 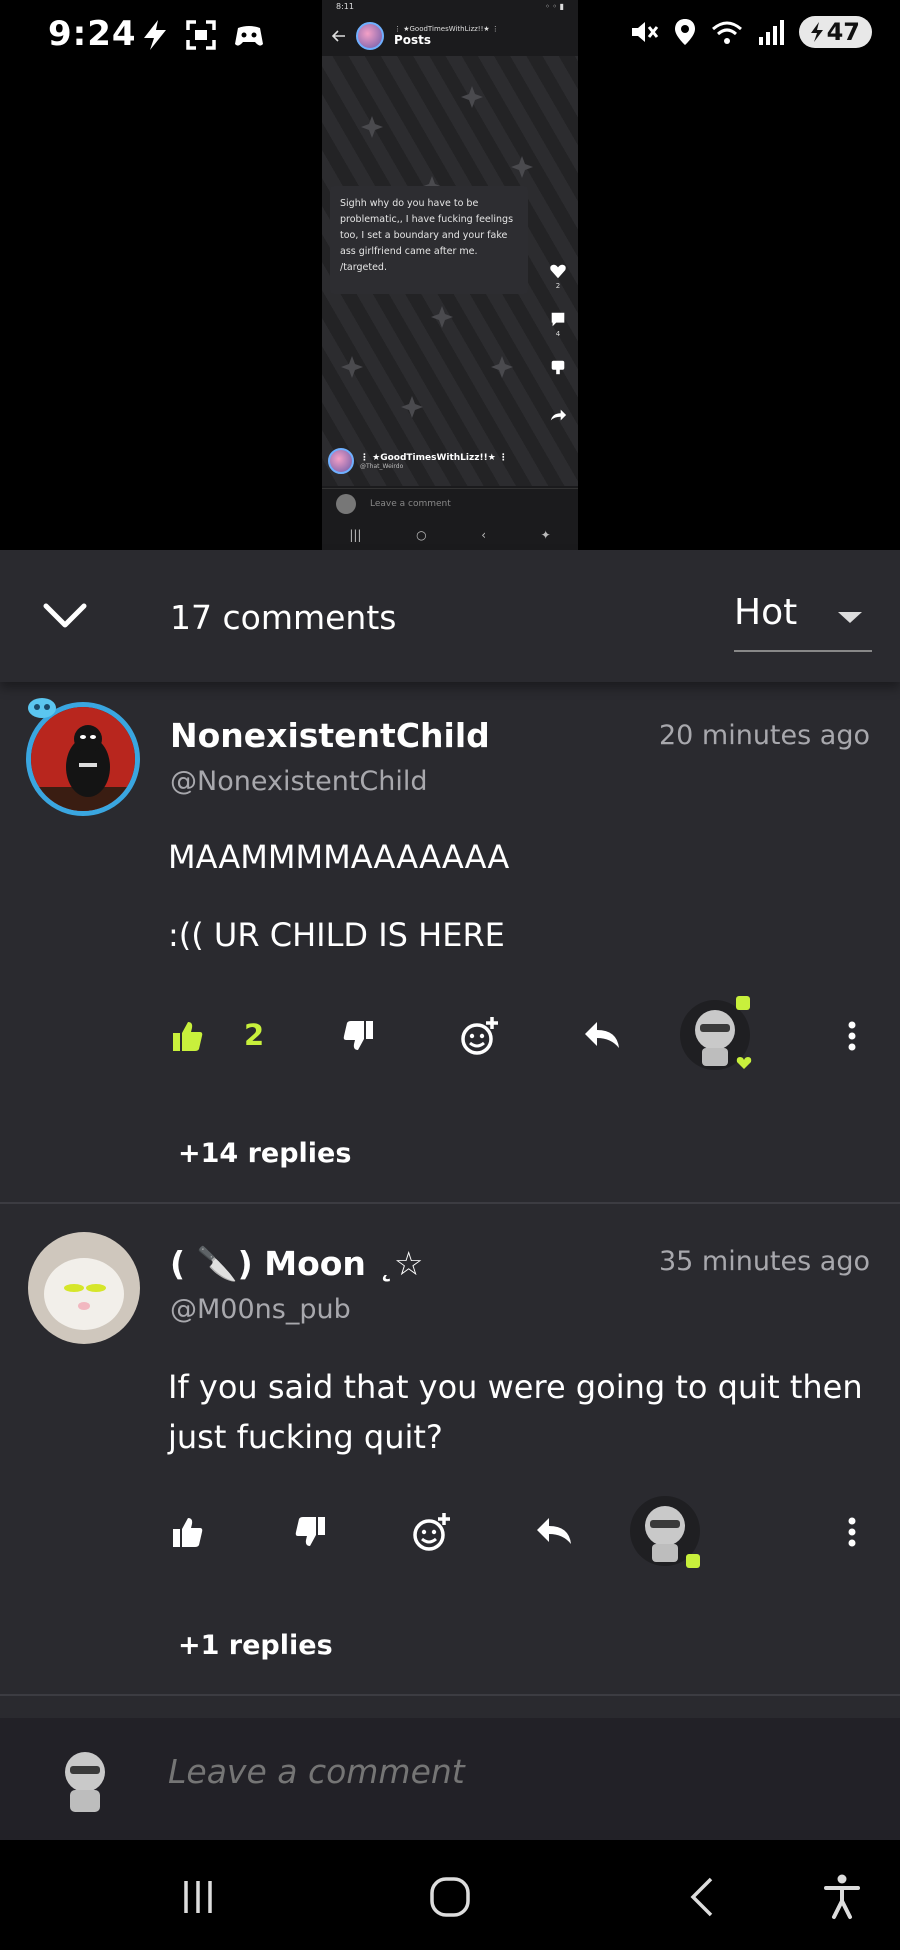 What do you see at coordinates (726, 32) in the screenshot?
I see `wifi-icon` at bounding box center [726, 32].